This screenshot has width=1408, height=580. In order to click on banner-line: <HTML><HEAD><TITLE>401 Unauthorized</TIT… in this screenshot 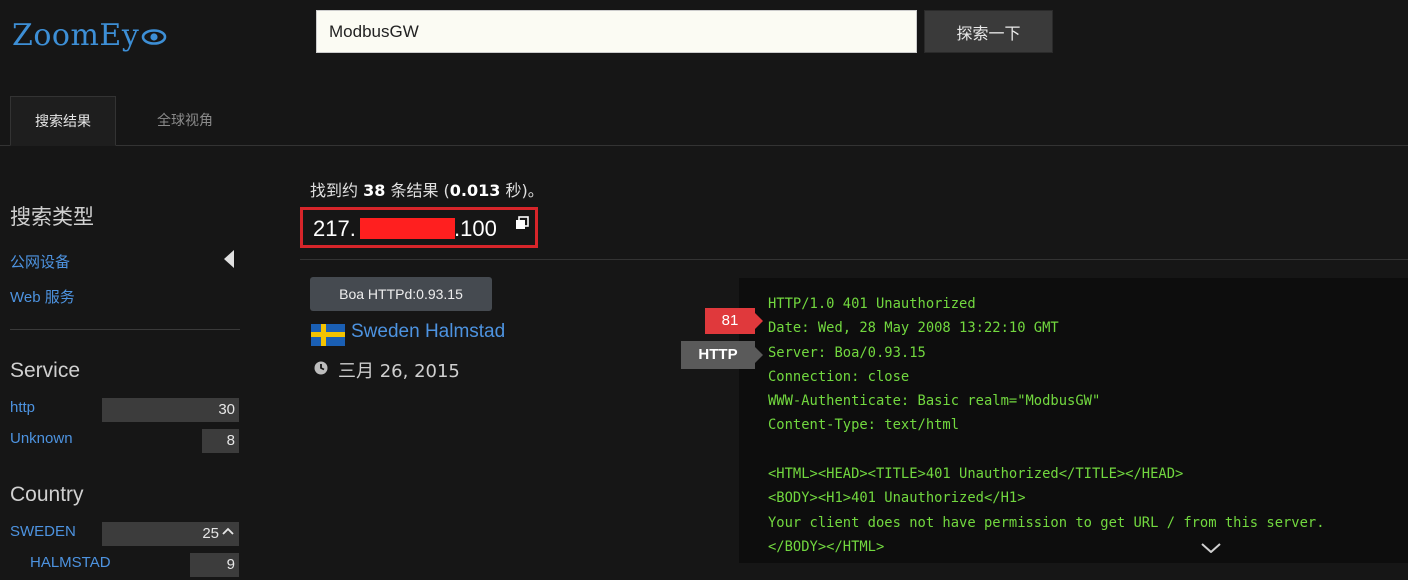, I will do `click(976, 474)`.